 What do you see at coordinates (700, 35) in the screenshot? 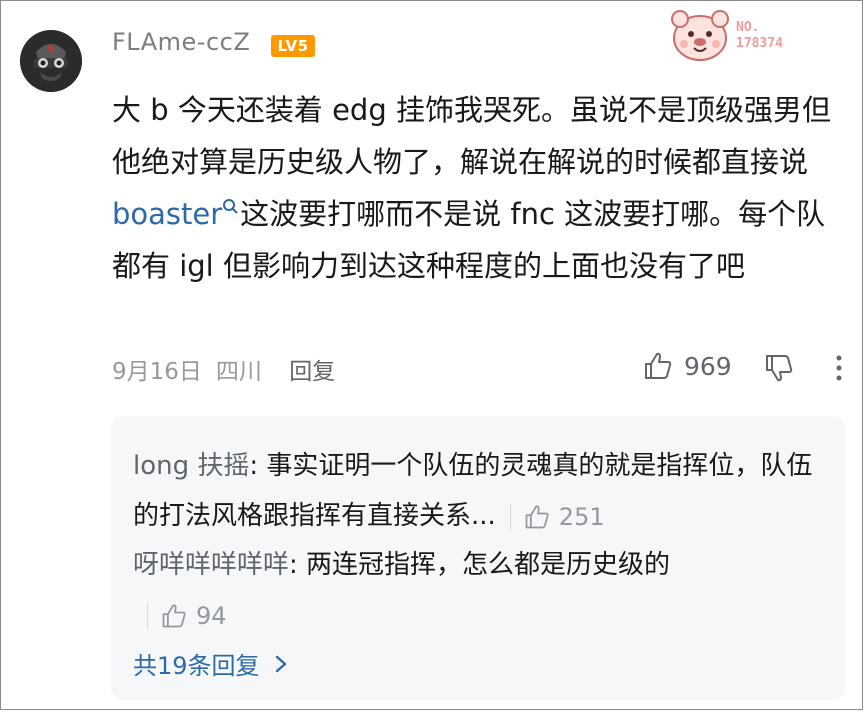
I see `bear-mascot-icon` at bounding box center [700, 35].